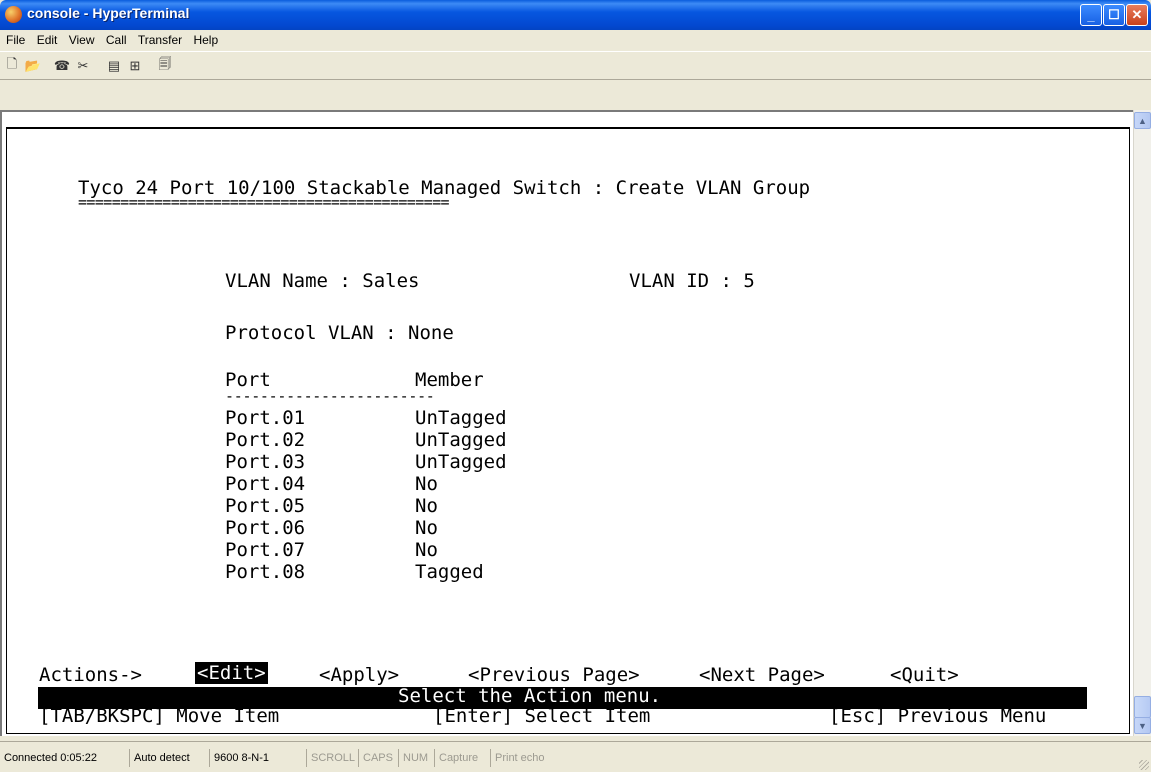 Image resolution: width=1151 pixels, height=772 pixels. I want to click on menu-edit: Edit, so click(47, 40).